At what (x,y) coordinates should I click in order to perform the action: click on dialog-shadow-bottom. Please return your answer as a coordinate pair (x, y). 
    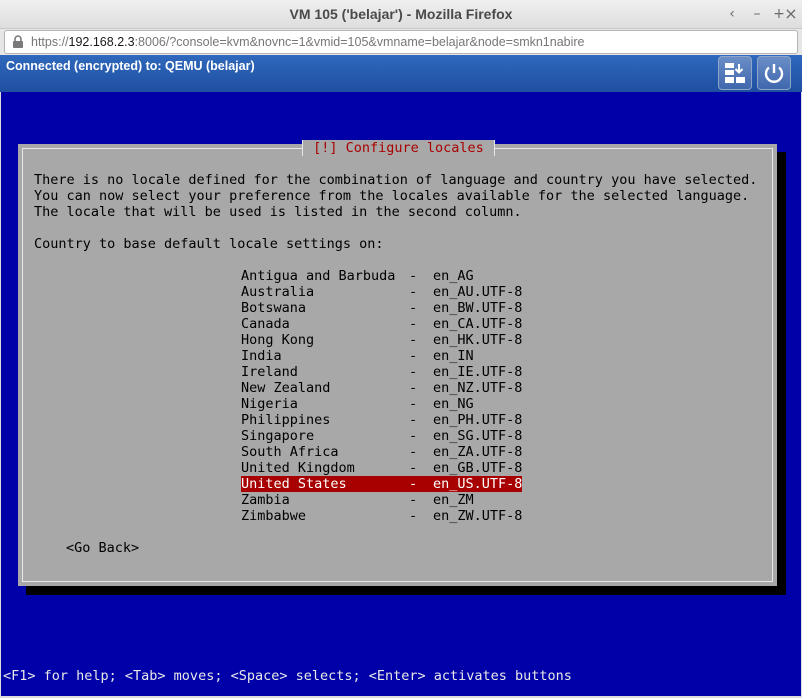
    Looking at the image, I should click on (406, 590).